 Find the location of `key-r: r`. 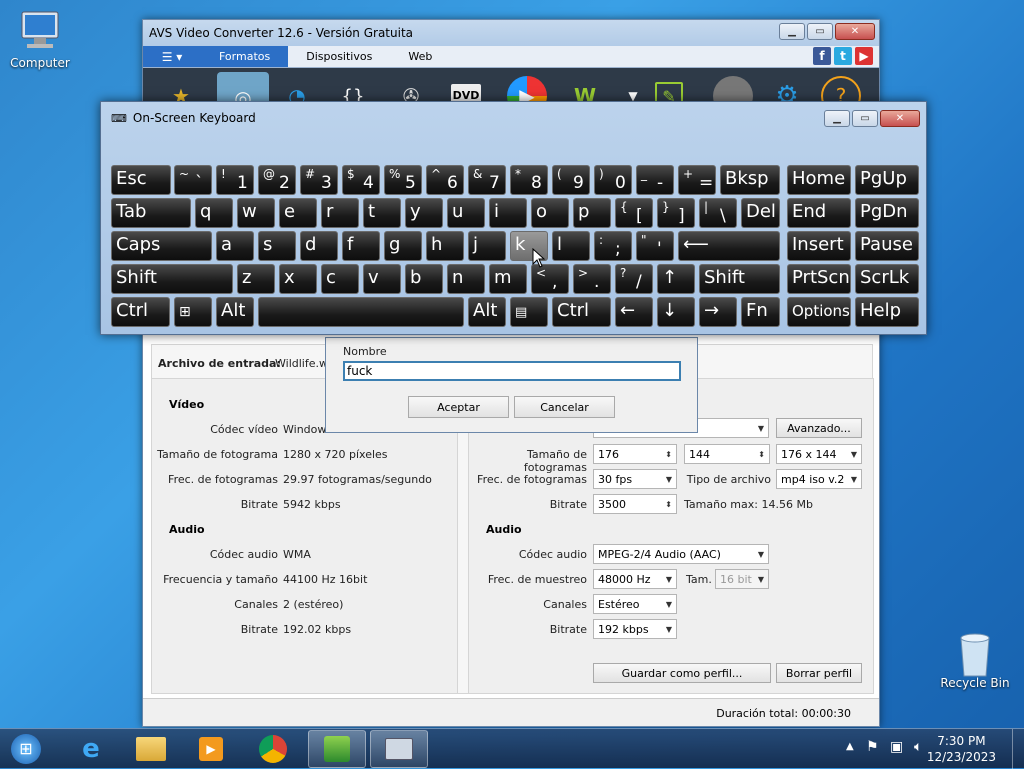

key-r: r is located at coordinates (340, 213).